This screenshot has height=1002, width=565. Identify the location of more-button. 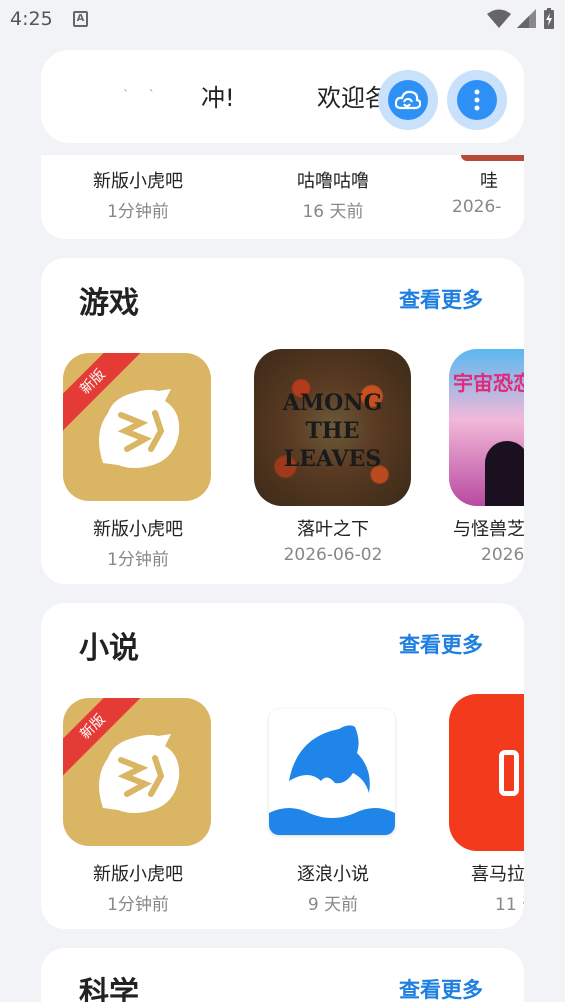
(477, 100).